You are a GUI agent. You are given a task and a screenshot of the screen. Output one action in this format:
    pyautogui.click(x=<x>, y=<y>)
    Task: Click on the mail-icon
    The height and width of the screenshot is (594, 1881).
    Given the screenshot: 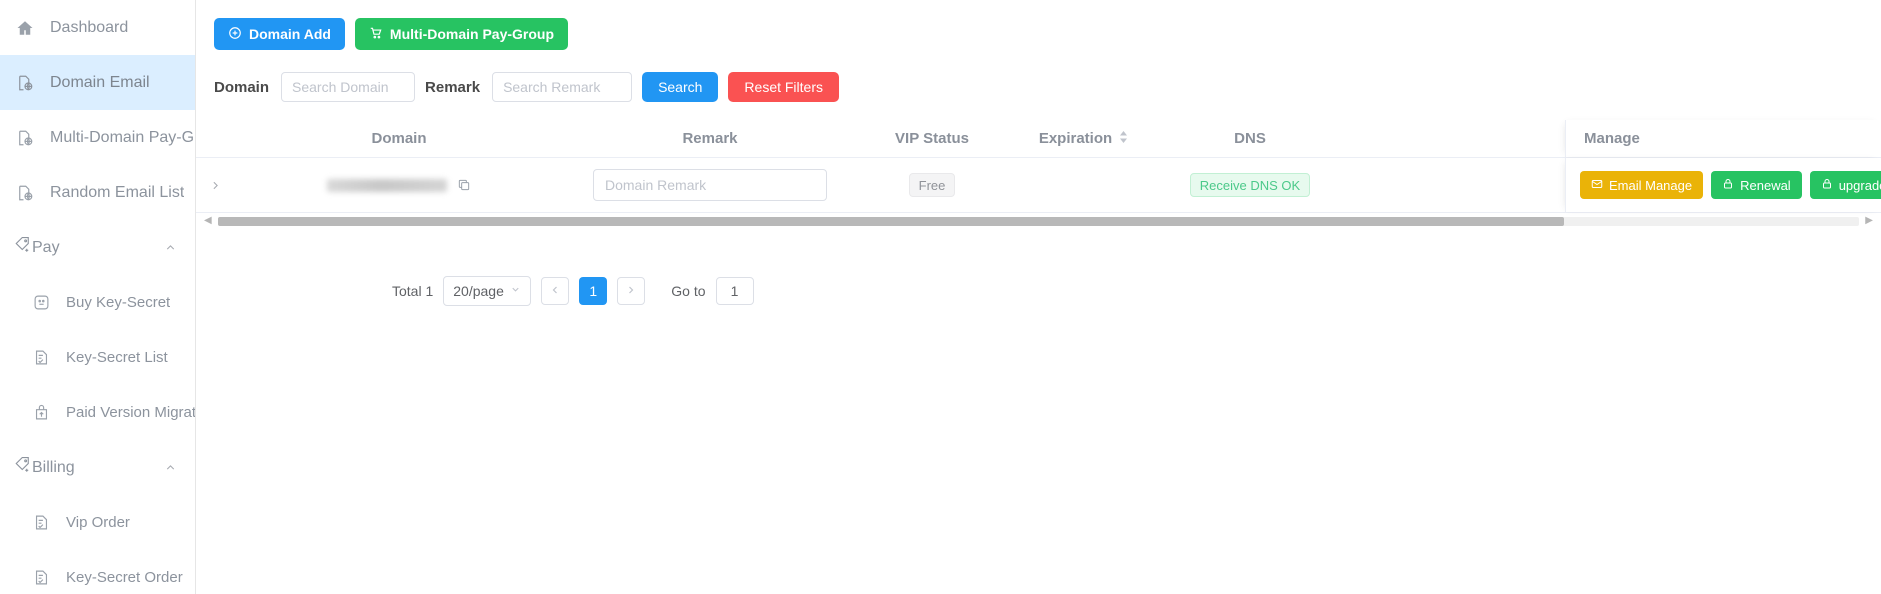 What is the action you would take?
    pyautogui.click(x=1597, y=185)
    